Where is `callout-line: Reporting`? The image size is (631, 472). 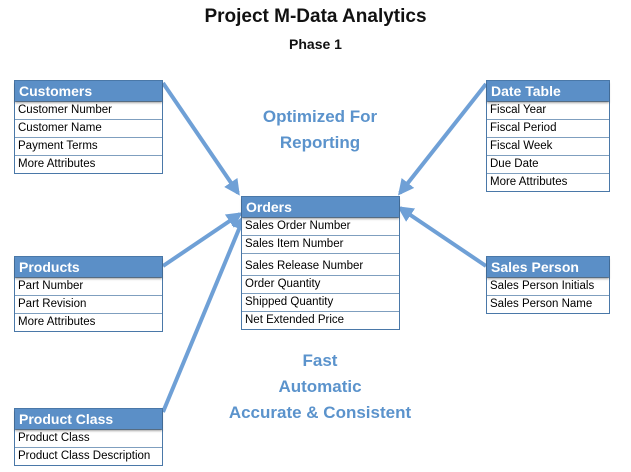
callout-line: Reporting is located at coordinates (320, 142).